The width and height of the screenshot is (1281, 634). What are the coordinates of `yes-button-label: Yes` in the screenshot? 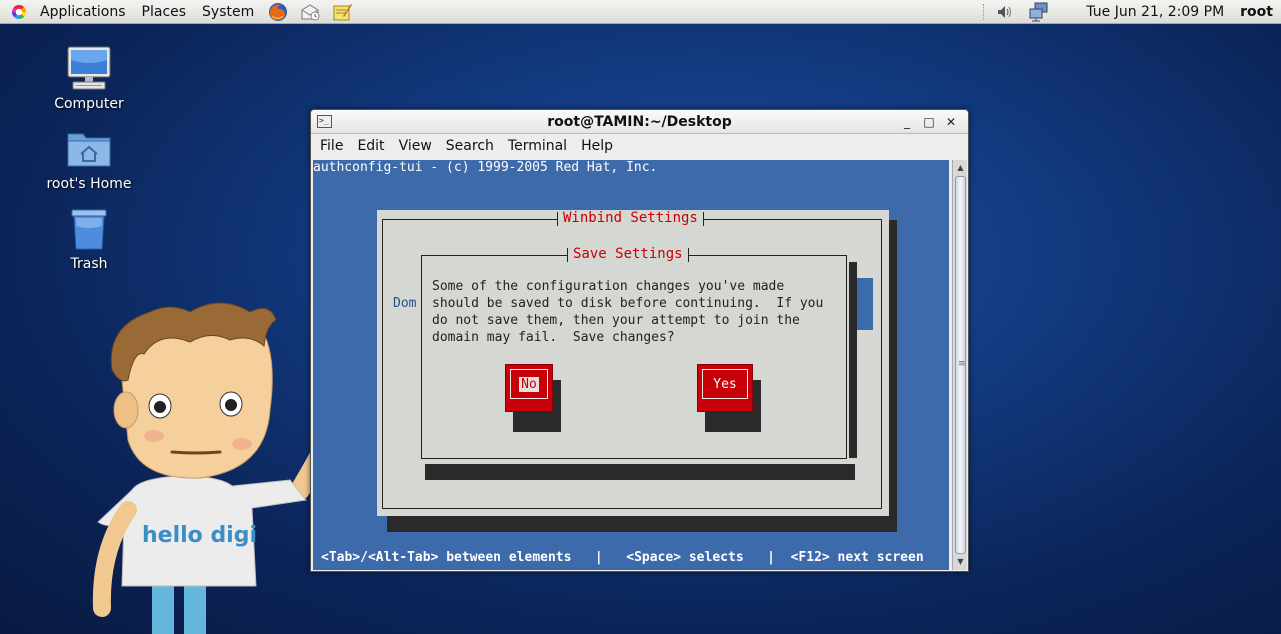 It's located at (725, 384).